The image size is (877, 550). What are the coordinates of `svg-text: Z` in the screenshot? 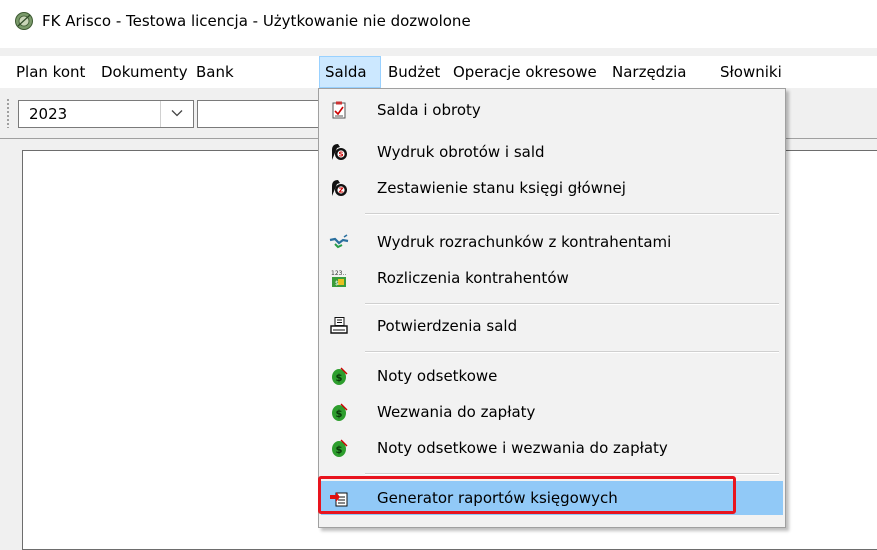 It's located at (340, 191).